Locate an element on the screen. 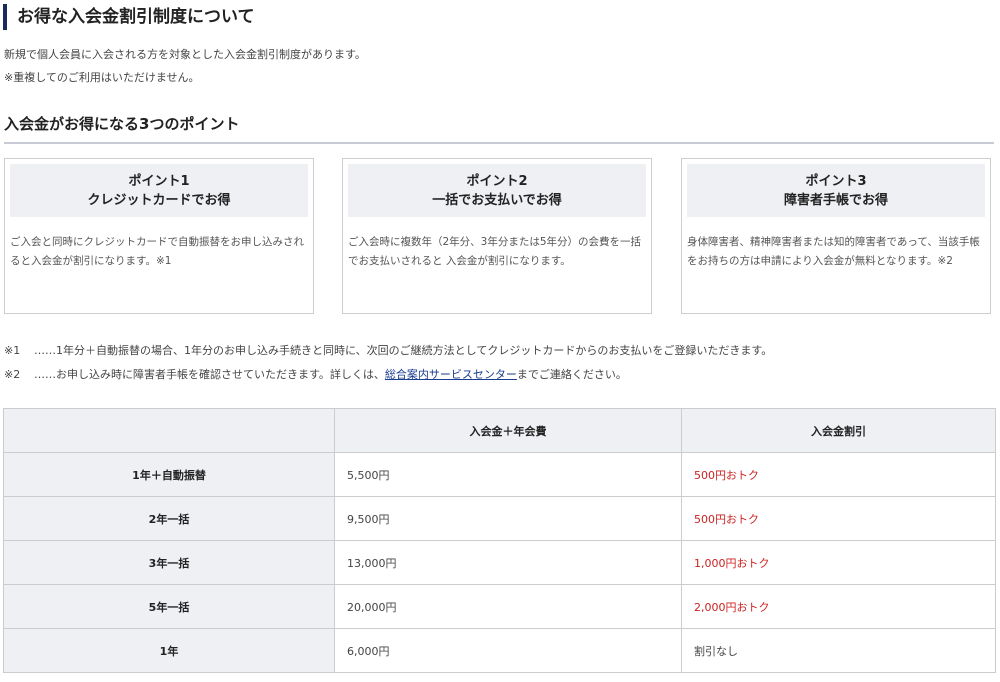 This screenshot has height=682, width=1000. plan-name: 3年一括 is located at coordinates (169, 562).